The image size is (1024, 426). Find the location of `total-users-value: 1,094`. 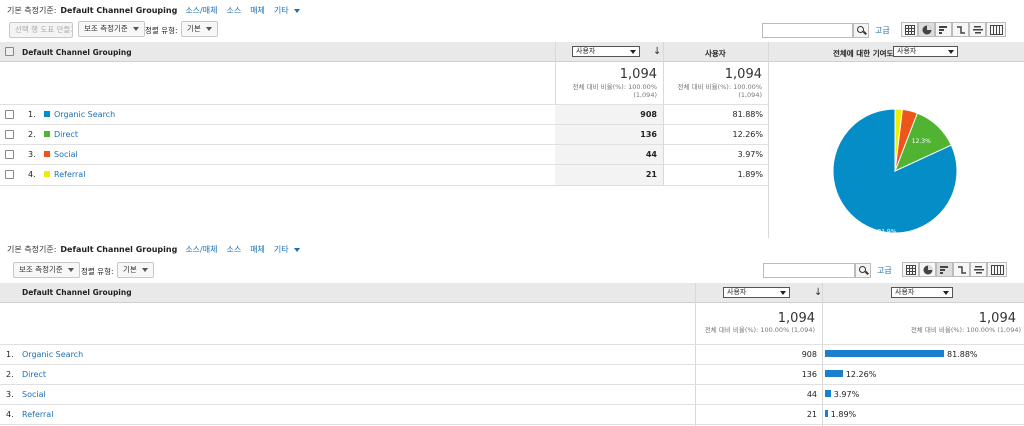

total-users-value: 1,094 is located at coordinates (796, 318).